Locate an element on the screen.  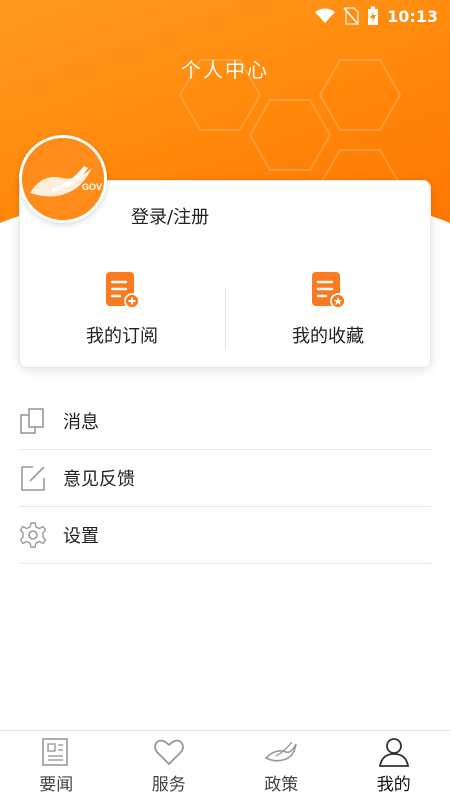
tab-label: 我的 is located at coordinates (393, 785).